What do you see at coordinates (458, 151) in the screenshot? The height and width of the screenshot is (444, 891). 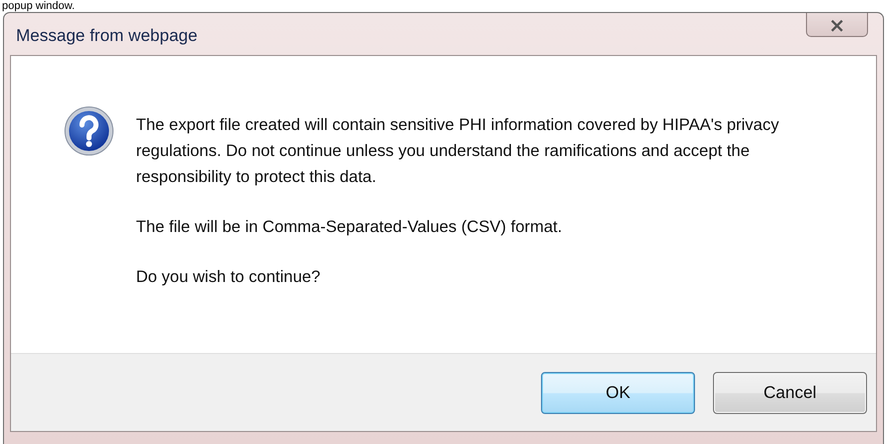 I see `message-text: The export file created will contain sensitive PHI information covered by HIPAA's privacy regulations. Do not continue unless you understand the ramifications and accept the responsibility to protect this data.` at bounding box center [458, 151].